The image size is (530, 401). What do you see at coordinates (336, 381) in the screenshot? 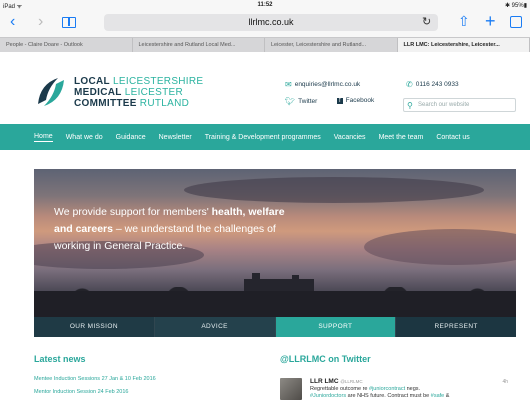
I see `tweet-author: LLR LMC @LLRLMC` at bounding box center [336, 381].